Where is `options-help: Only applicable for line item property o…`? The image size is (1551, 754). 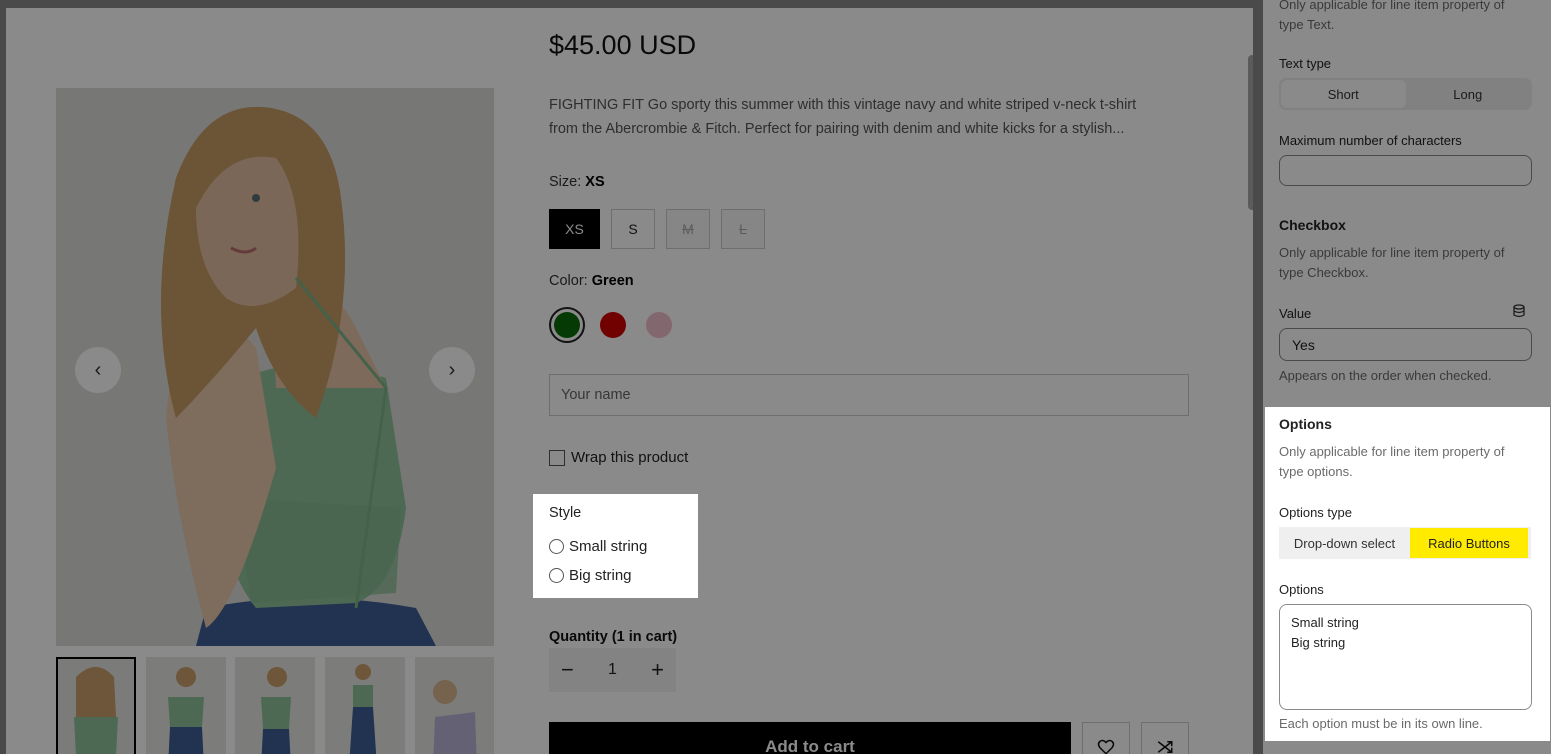 options-help: Only applicable for line item property o… is located at coordinates (1392, 461).